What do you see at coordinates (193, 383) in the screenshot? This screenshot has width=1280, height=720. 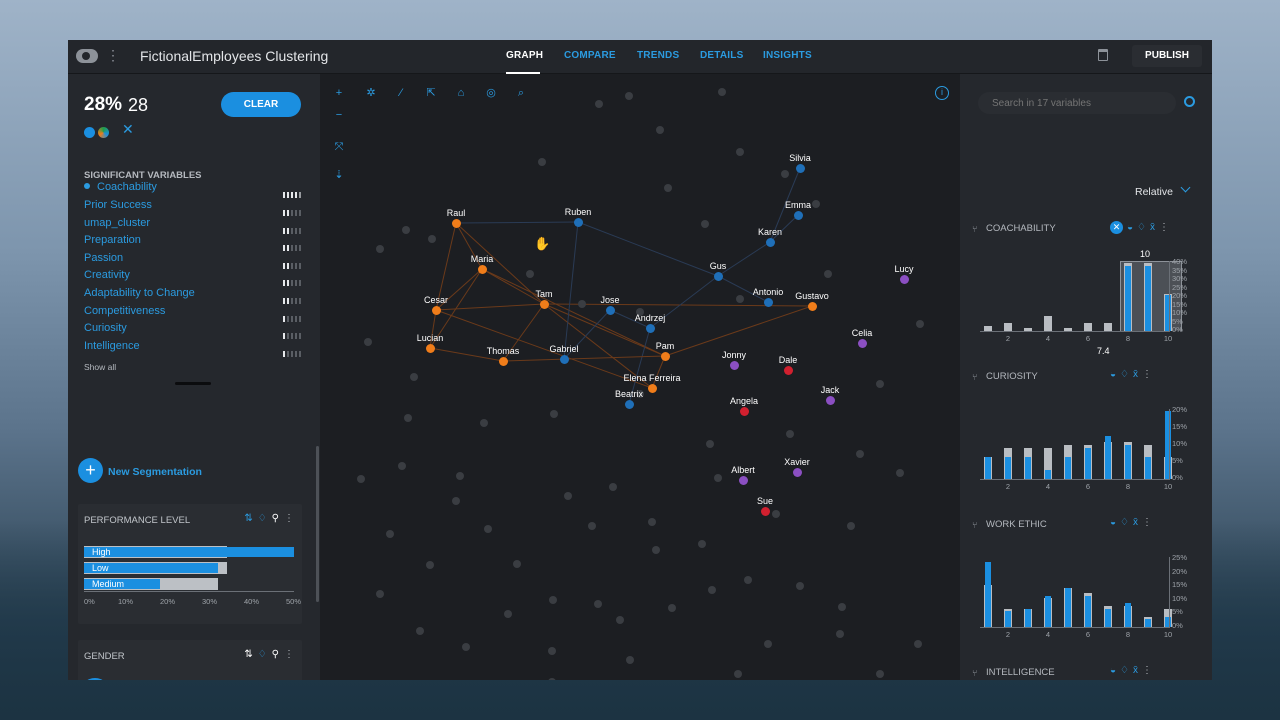 I see `resize-handle` at bounding box center [193, 383].